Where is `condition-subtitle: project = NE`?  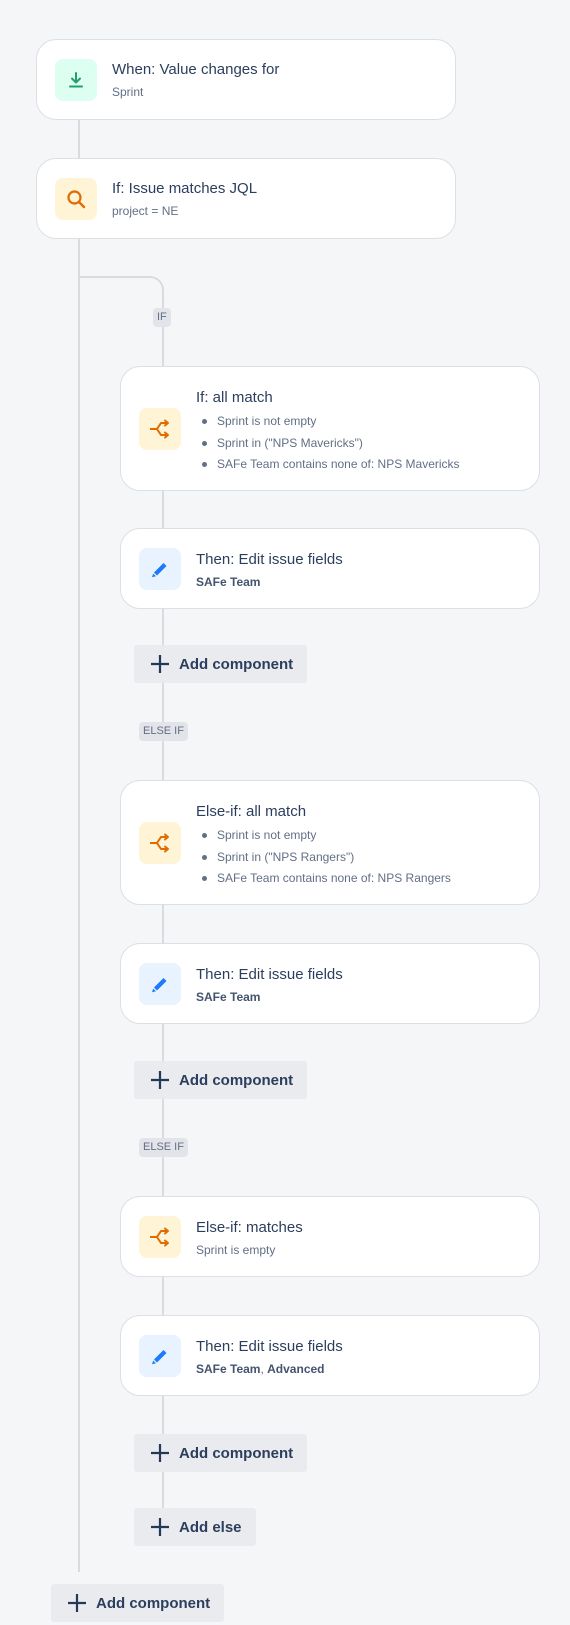 condition-subtitle: project = NE is located at coordinates (145, 211).